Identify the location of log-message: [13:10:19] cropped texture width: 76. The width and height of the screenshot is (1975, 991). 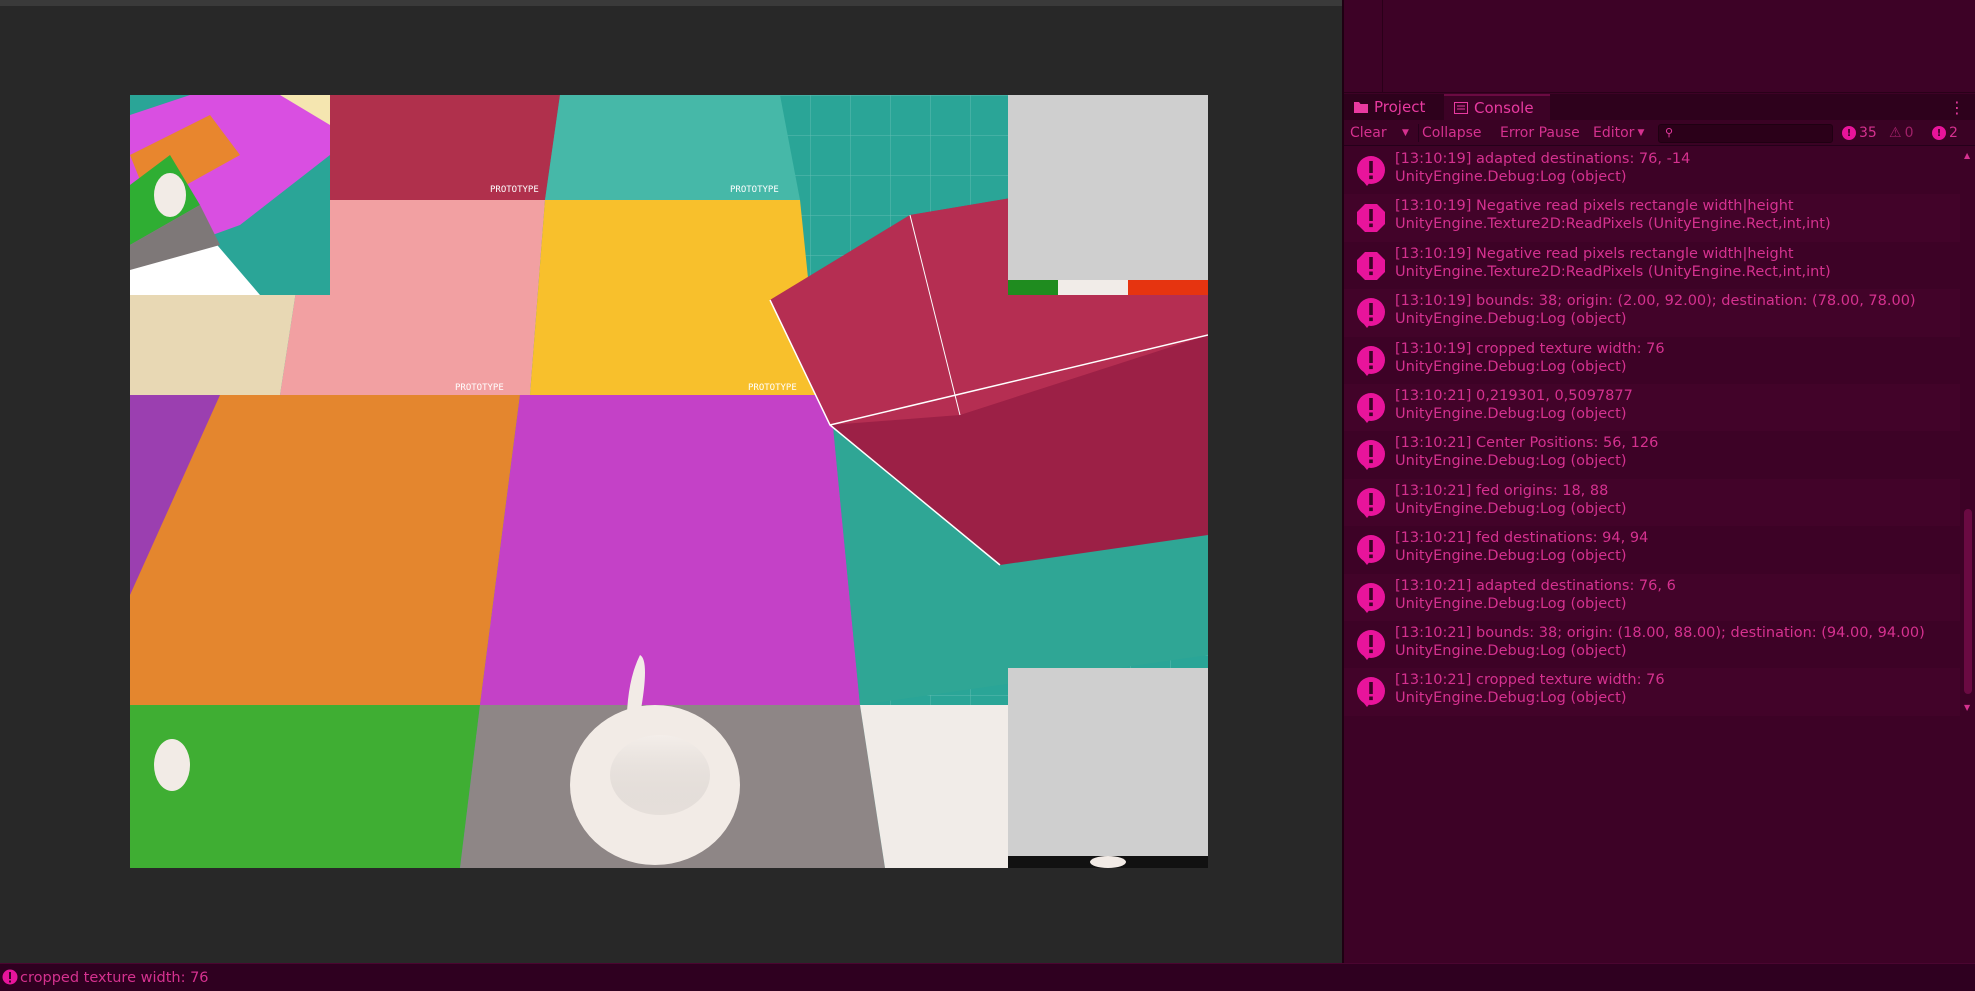
(1530, 348).